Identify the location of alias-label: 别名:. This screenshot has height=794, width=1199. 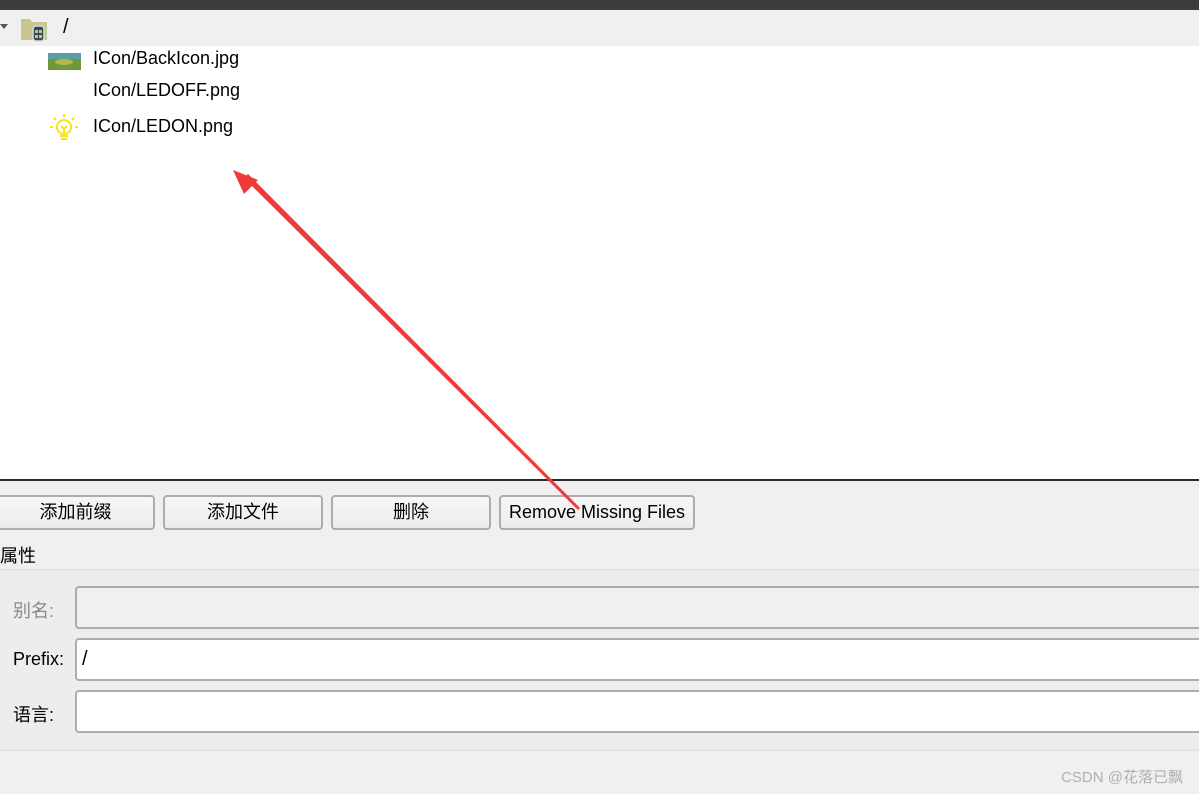
(34, 611).